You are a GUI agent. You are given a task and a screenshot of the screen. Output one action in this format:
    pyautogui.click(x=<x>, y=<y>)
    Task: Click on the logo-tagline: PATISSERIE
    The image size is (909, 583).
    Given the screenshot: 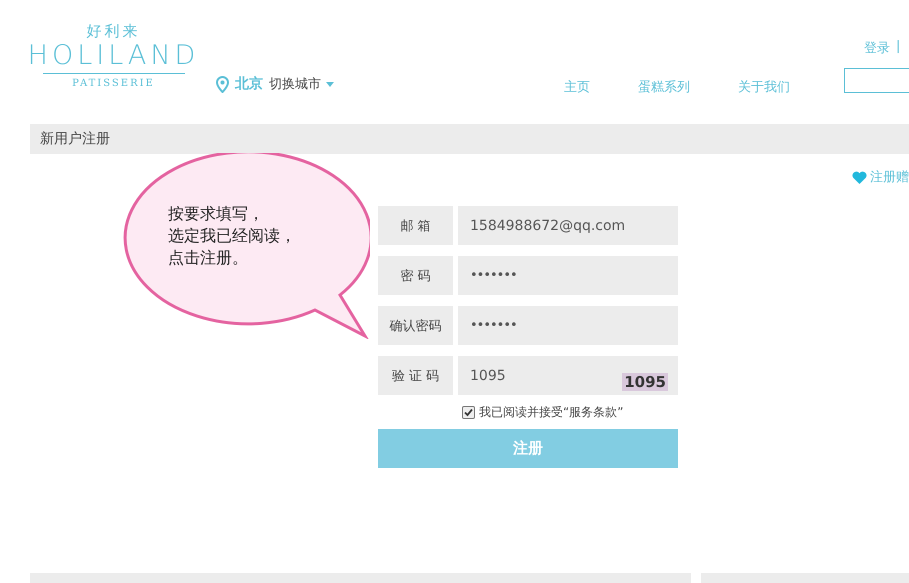 What is the action you would take?
    pyautogui.click(x=113, y=83)
    